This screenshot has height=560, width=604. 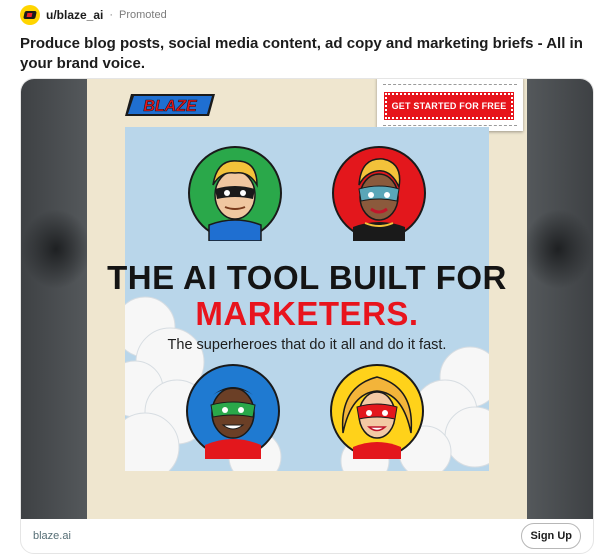 What do you see at coordinates (307, 536) in the screenshot?
I see `ad-footer: blaze.ai Sign Up` at bounding box center [307, 536].